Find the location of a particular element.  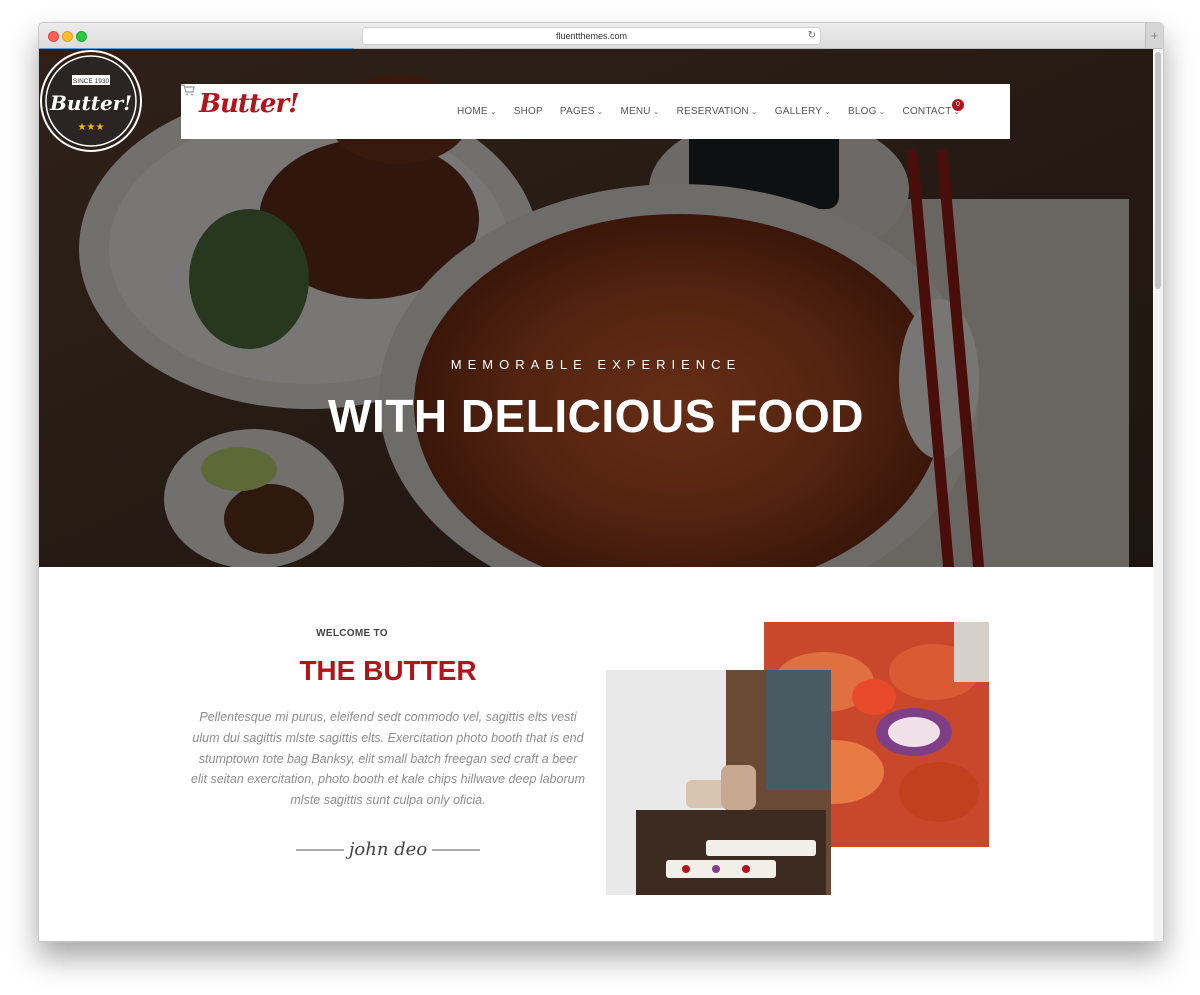

cart-icon is located at coordinates (188, 90).